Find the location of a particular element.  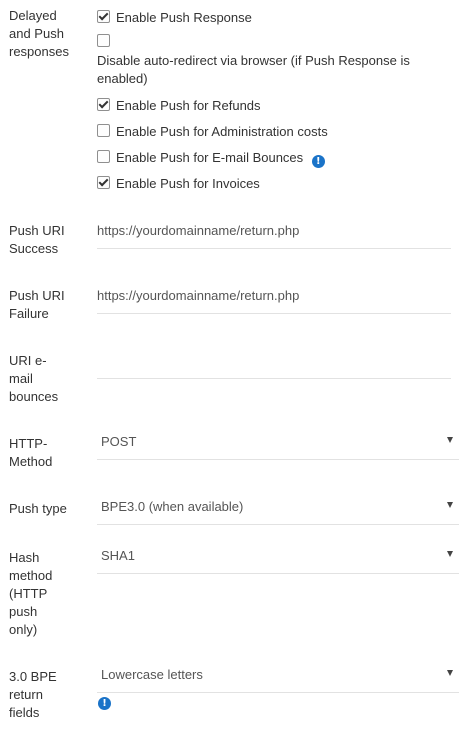

enable-push-email-bounces-text: Enable Push for E-mail Bounces is located at coordinates (210, 157).